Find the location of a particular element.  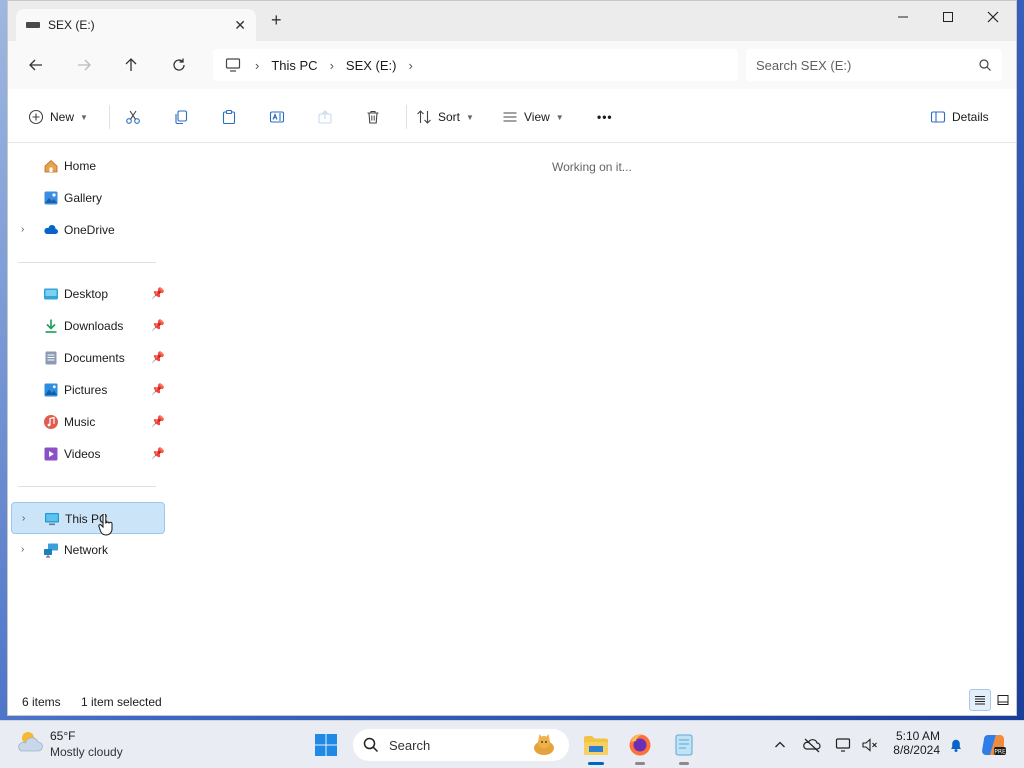

clock: 5:10 AM 8/8/2024 is located at coordinates (912, 743).